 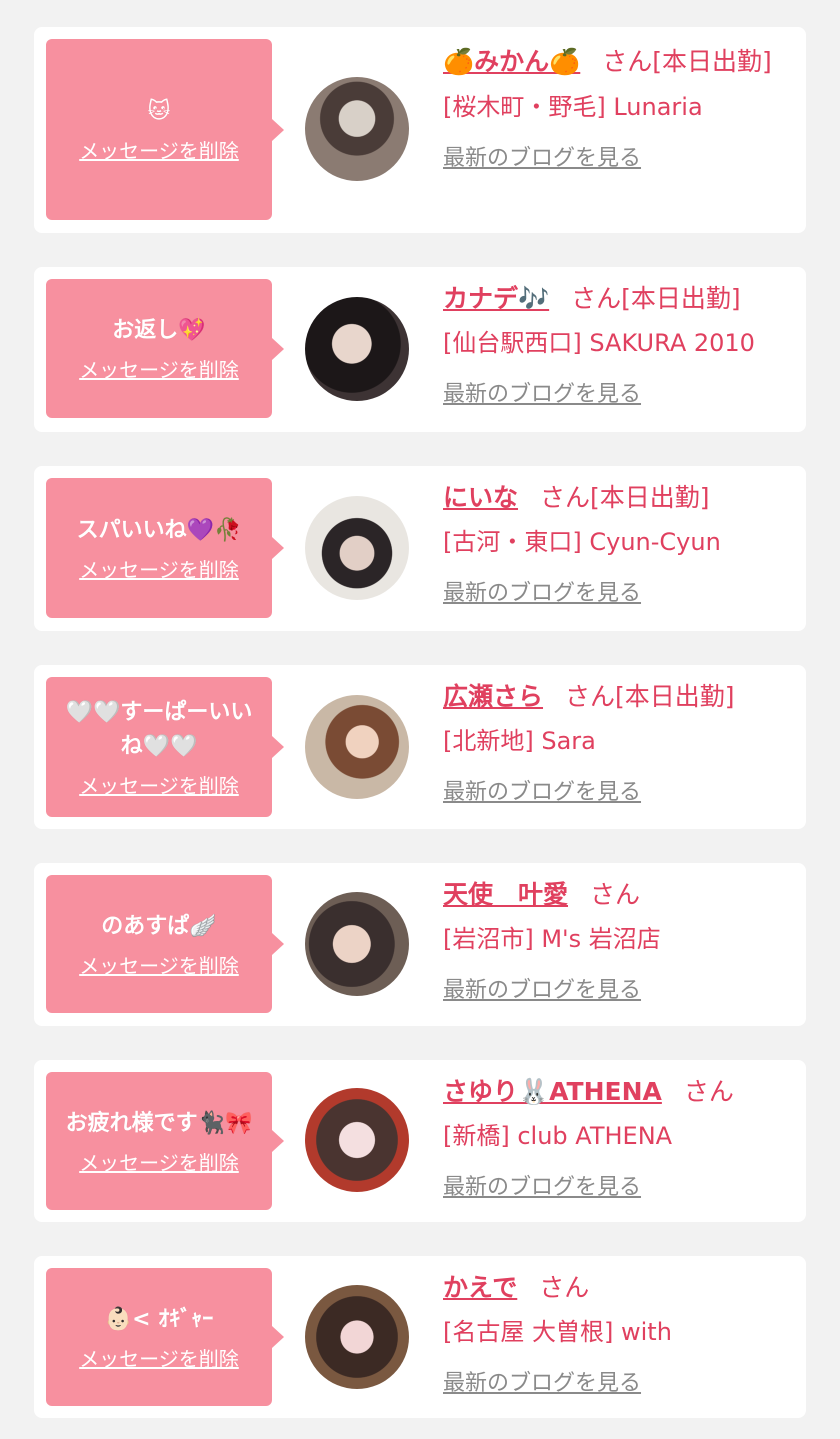 I want to click on cast-name-link: カナデ🎶, so click(x=496, y=298).